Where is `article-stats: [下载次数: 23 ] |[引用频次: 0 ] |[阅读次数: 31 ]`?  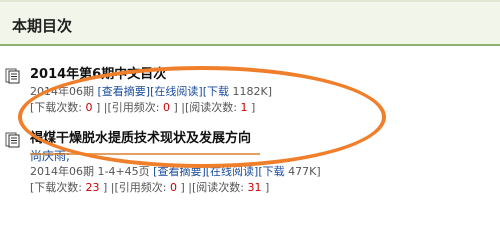
article-stats: [下载次数: 23 ] |[引用频次: 0 ] |[阅读次数: 31 ] is located at coordinates (260, 188).